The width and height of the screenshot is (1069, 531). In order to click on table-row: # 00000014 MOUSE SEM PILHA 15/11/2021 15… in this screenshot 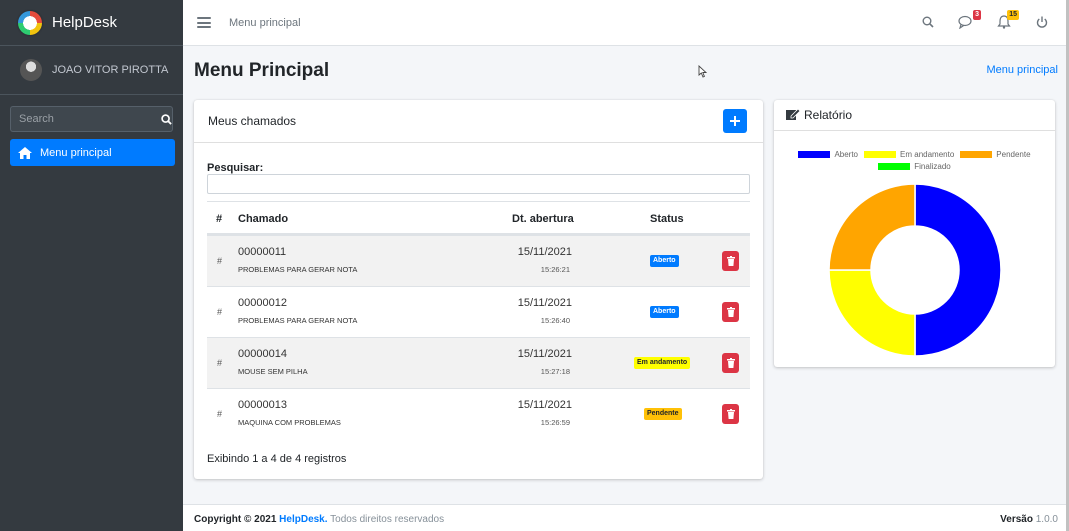, I will do `click(478, 362)`.